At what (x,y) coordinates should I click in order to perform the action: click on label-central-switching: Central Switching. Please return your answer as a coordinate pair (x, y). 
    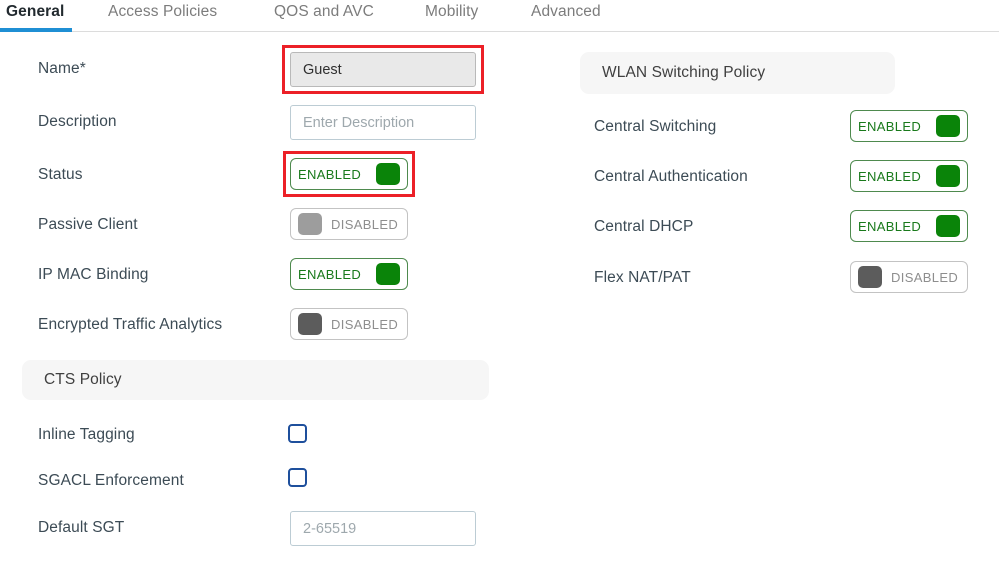
    Looking at the image, I should click on (655, 126).